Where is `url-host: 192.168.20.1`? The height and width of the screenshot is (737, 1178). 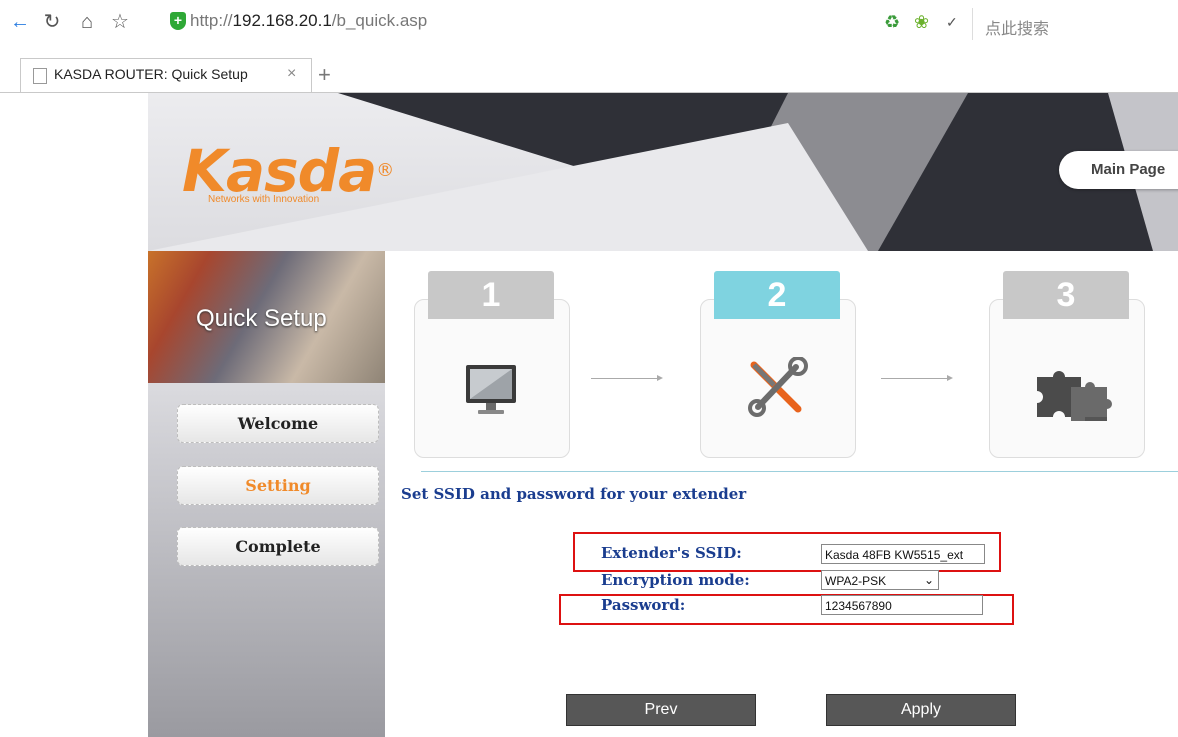
url-host: 192.168.20.1 is located at coordinates (282, 20).